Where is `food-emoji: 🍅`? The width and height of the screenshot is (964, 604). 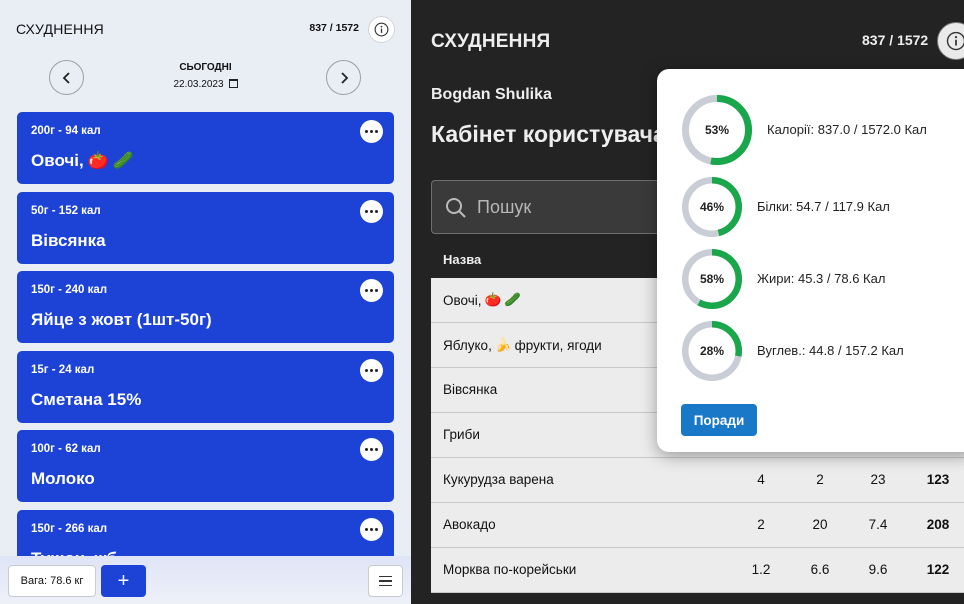 food-emoji: 🍅 is located at coordinates (493, 299).